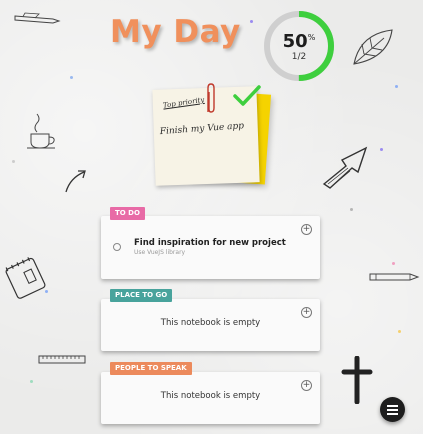 The width and height of the screenshot is (423, 434). I want to click on progress-percent: 50%, so click(299, 41).